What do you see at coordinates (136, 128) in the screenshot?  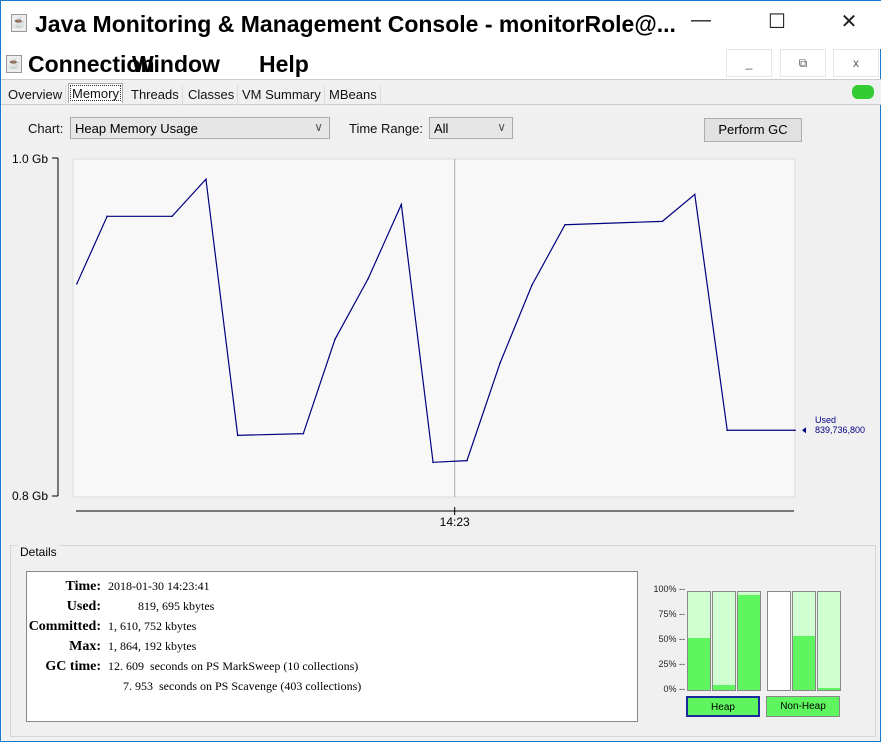 I see `chart-select-value: Heap Memory Usage` at bounding box center [136, 128].